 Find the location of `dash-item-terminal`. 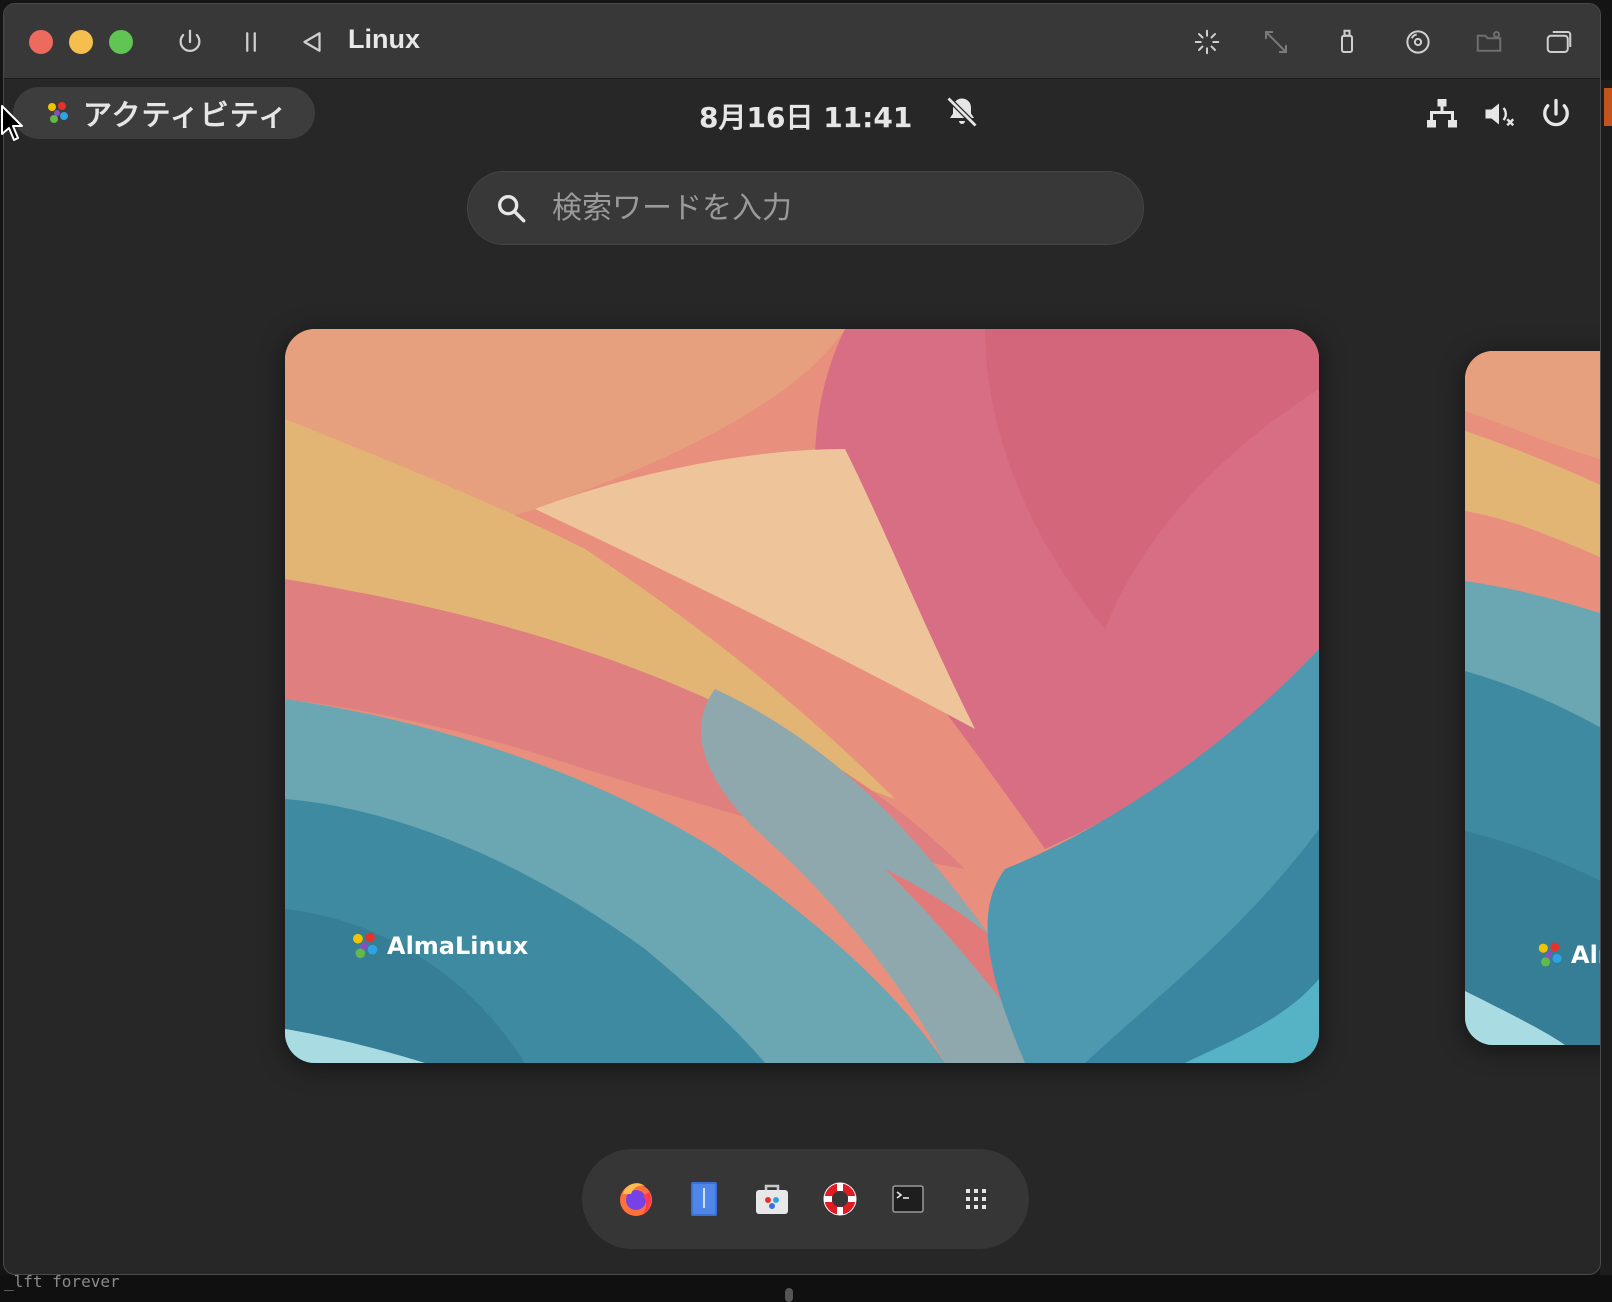

dash-item-terminal is located at coordinates (908, 1199).